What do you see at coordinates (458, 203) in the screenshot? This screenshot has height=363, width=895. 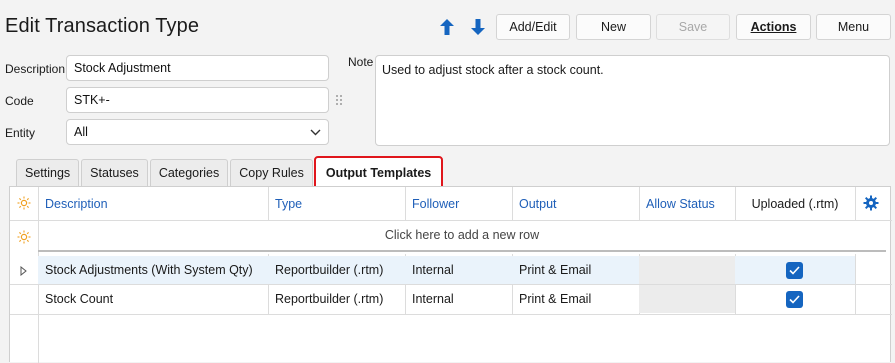 I see `column-header-follower: Follower` at bounding box center [458, 203].